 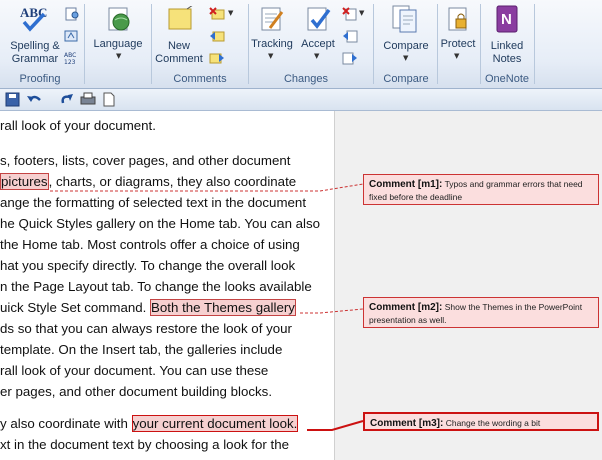 I want to click on connector-m3, so click(x=335, y=425).